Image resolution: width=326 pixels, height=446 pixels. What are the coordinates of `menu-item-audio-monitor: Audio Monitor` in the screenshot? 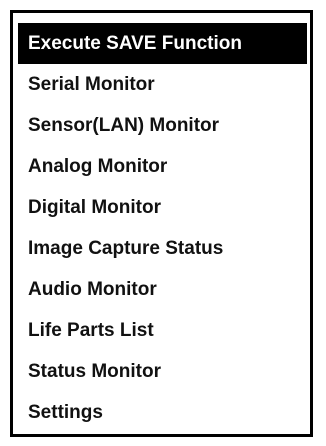 It's located at (162, 289).